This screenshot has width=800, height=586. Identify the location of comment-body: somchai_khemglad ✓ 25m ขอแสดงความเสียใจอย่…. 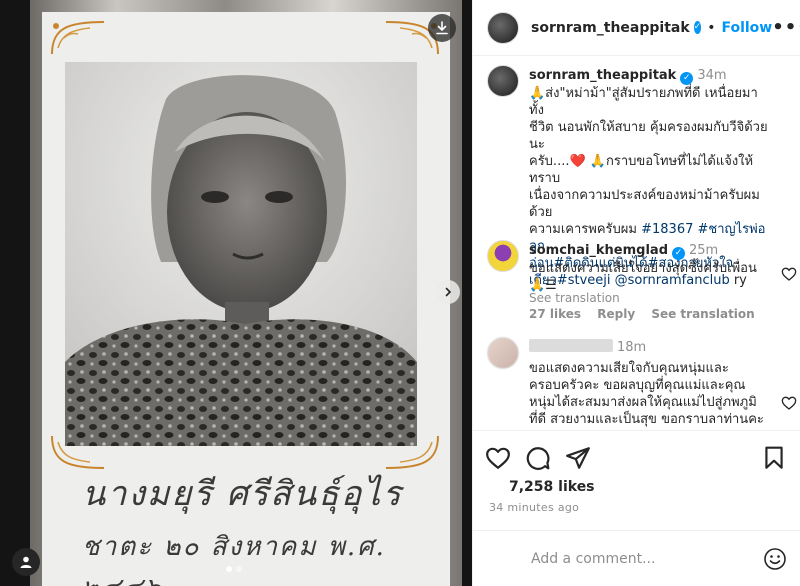
(649, 282).